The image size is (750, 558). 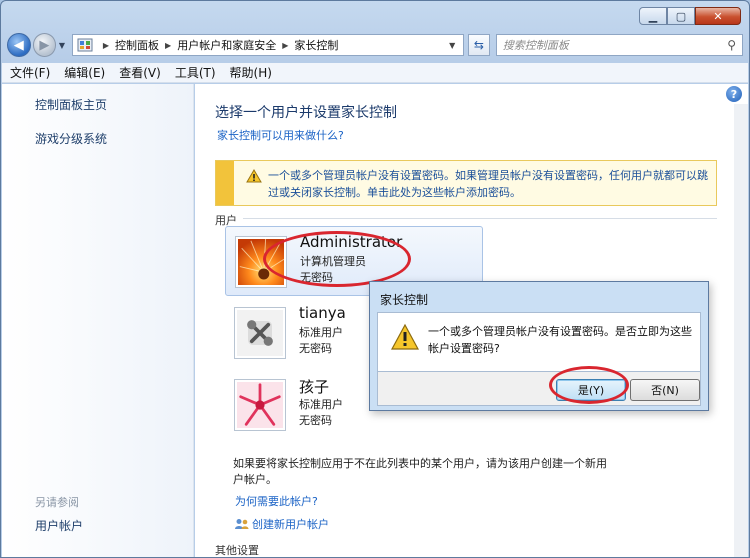 What do you see at coordinates (71, 138) in the screenshot?
I see `sidebar-game-ratings: 游戏分级系统` at bounding box center [71, 138].